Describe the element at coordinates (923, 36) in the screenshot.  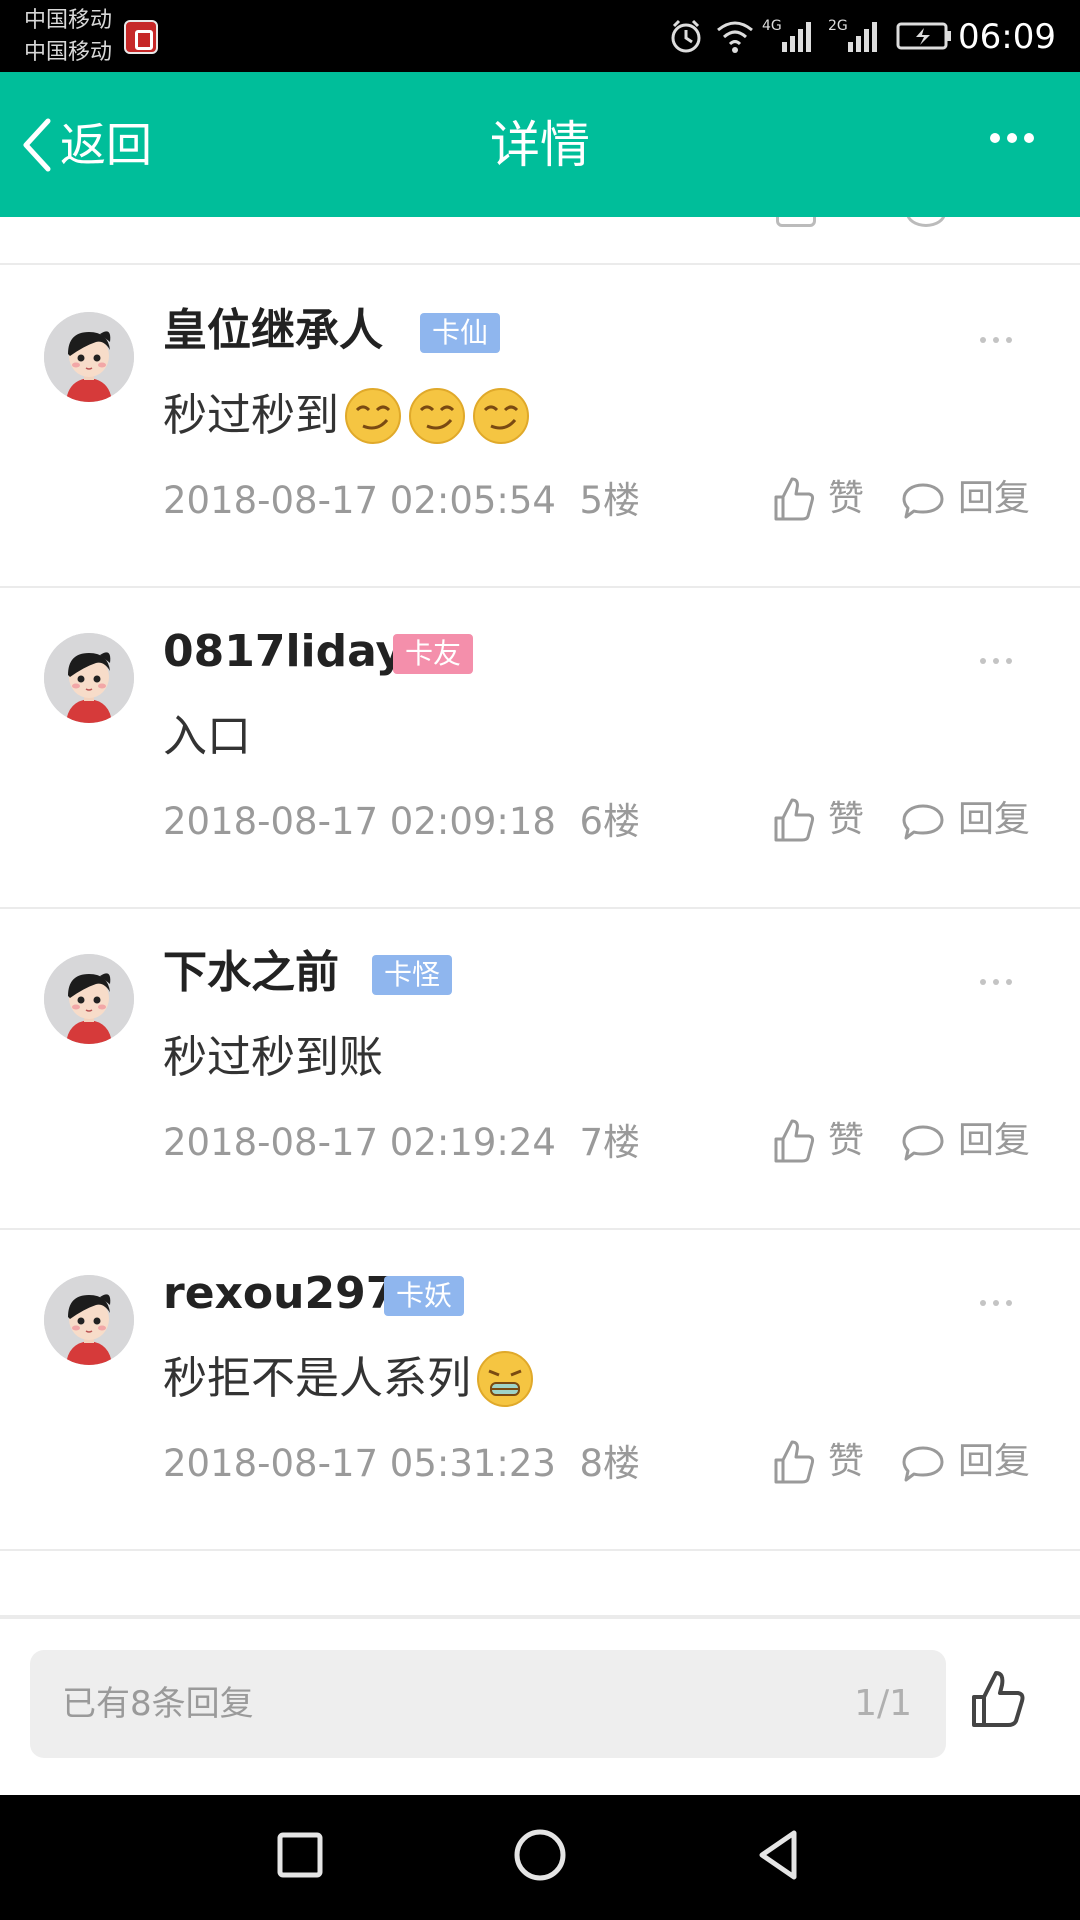
I see `battery-charging-icon` at that location.